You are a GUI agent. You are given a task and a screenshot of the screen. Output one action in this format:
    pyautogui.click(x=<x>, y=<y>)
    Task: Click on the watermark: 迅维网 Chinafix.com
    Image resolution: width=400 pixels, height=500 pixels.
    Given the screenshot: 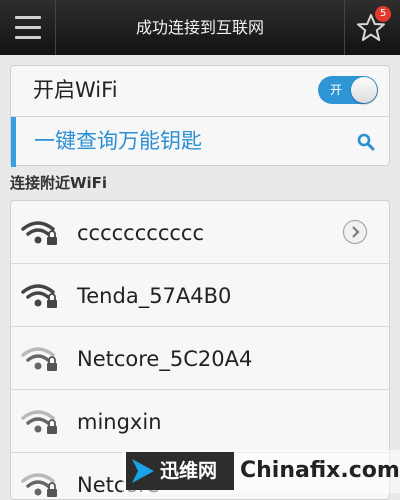 What is the action you would take?
    pyautogui.click(x=261, y=471)
    